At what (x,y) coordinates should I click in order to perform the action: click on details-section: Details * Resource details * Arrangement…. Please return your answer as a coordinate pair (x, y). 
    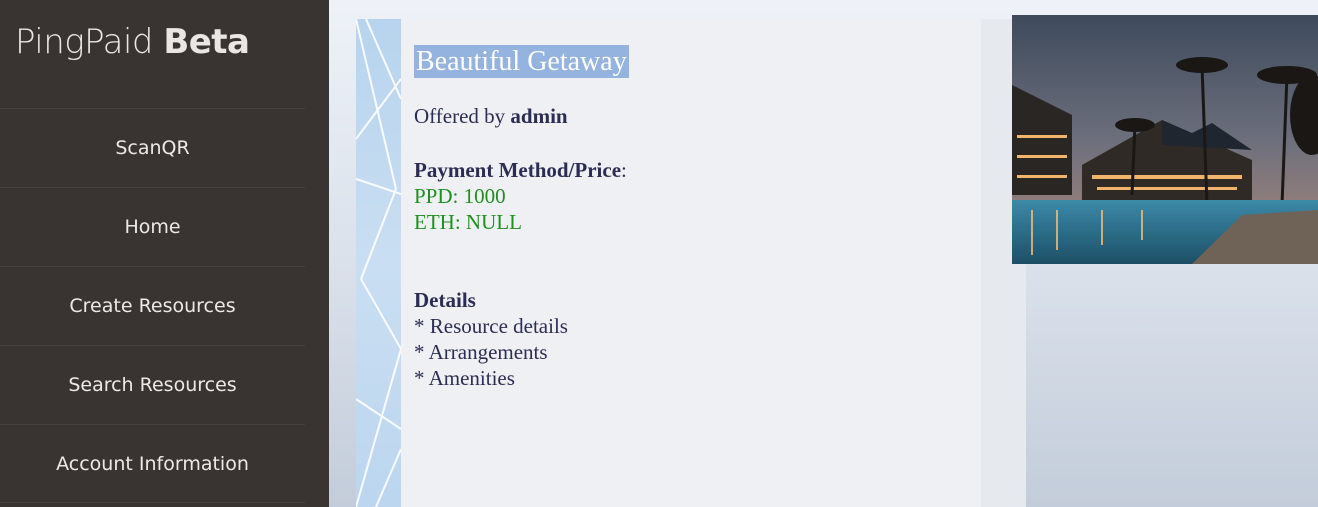
    Looking at the image, I should click on (491, 339).